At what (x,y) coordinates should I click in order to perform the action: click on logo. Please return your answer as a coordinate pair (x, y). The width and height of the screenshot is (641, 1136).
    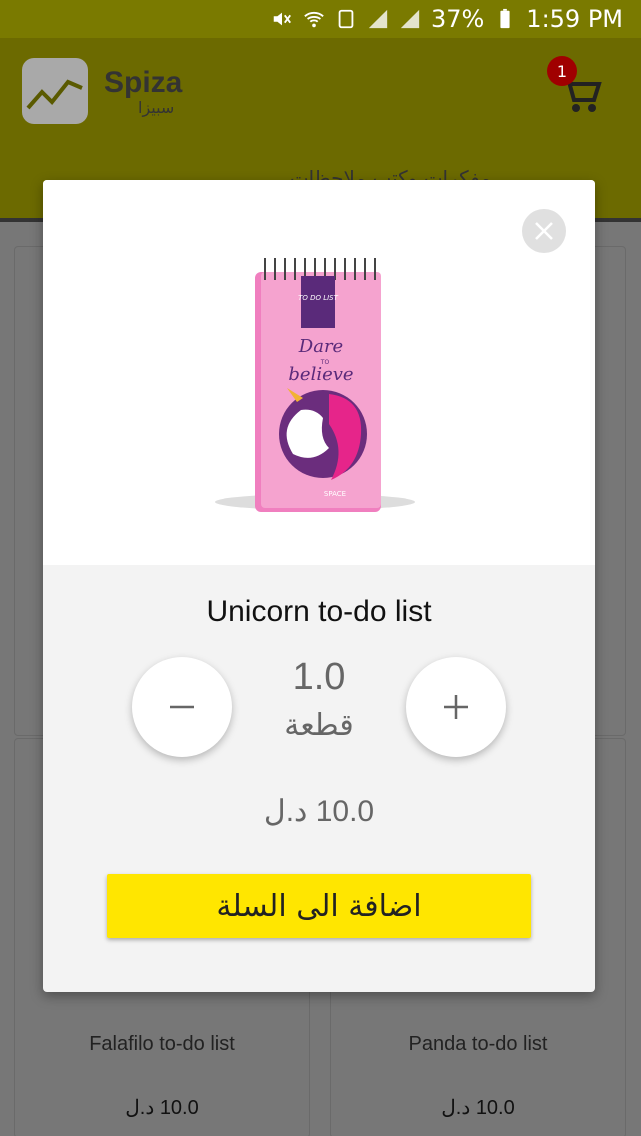
    Looking at the image, I should click on (55, 91).